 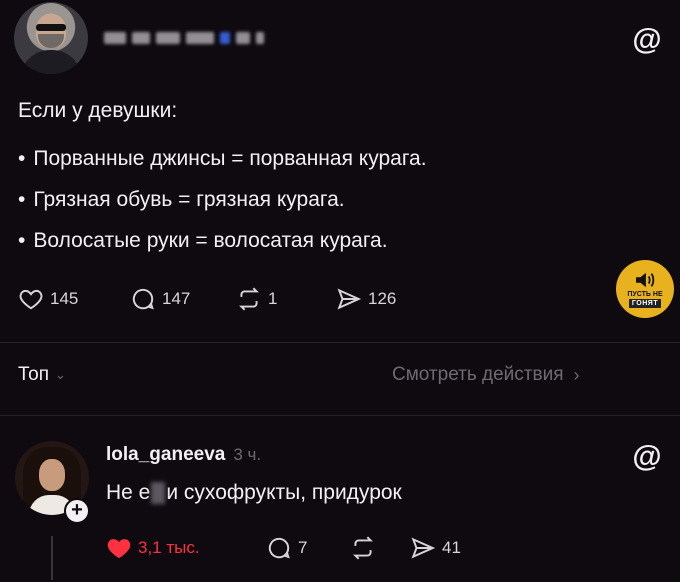 What do you see at coordinates (52, 558) in the screenshot?
I see `thread-connector-line` at bounding box center [52, 558].